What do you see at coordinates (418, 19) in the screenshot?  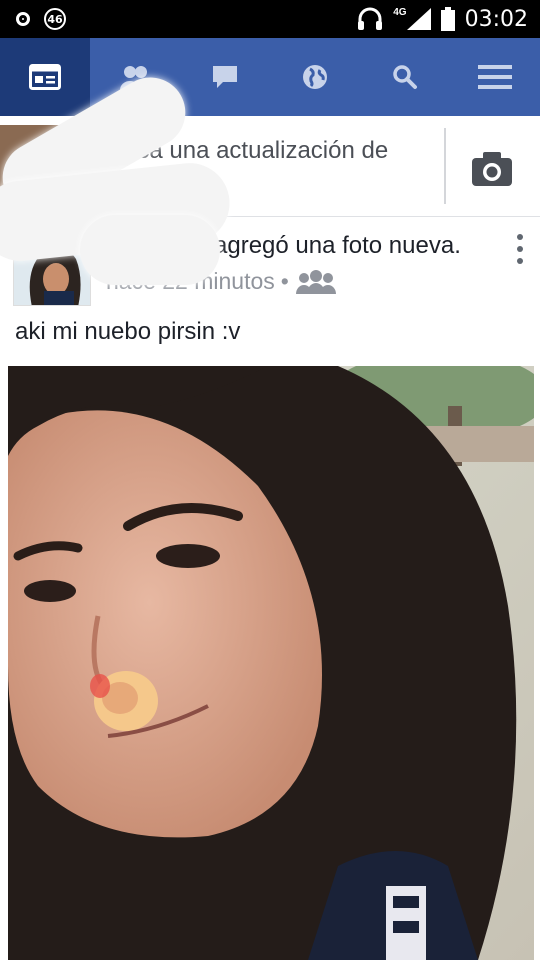 I see `signal-icon` at bounding box center [418, 19].